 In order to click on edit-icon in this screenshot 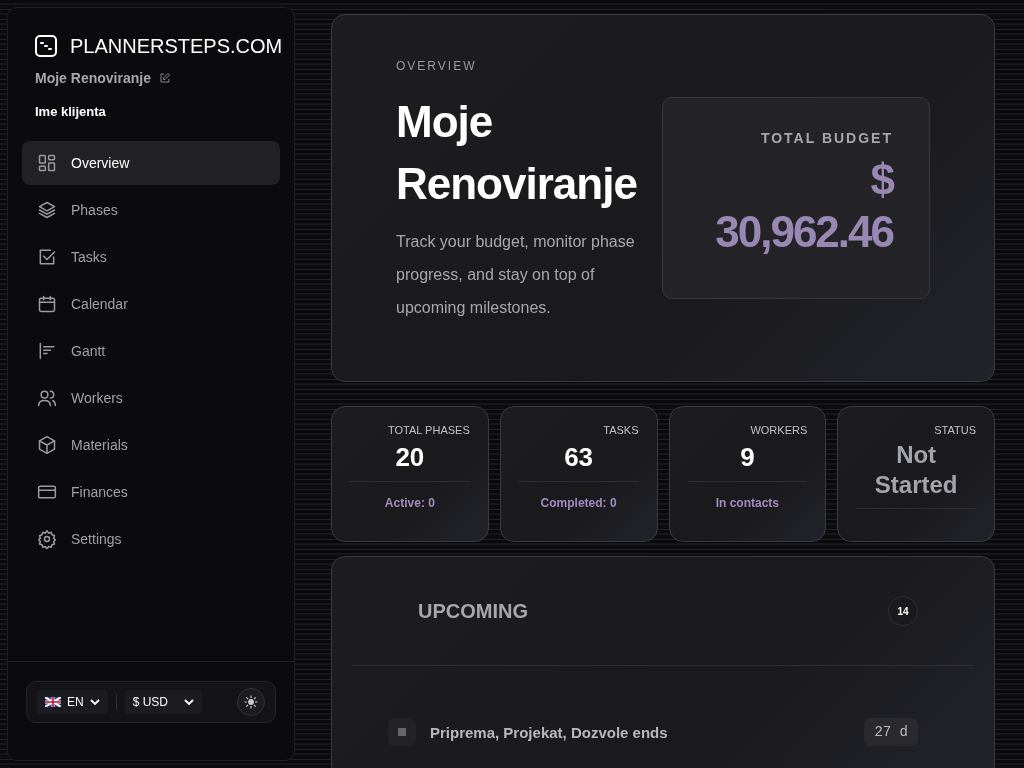, I will do `click(164, 78)`.